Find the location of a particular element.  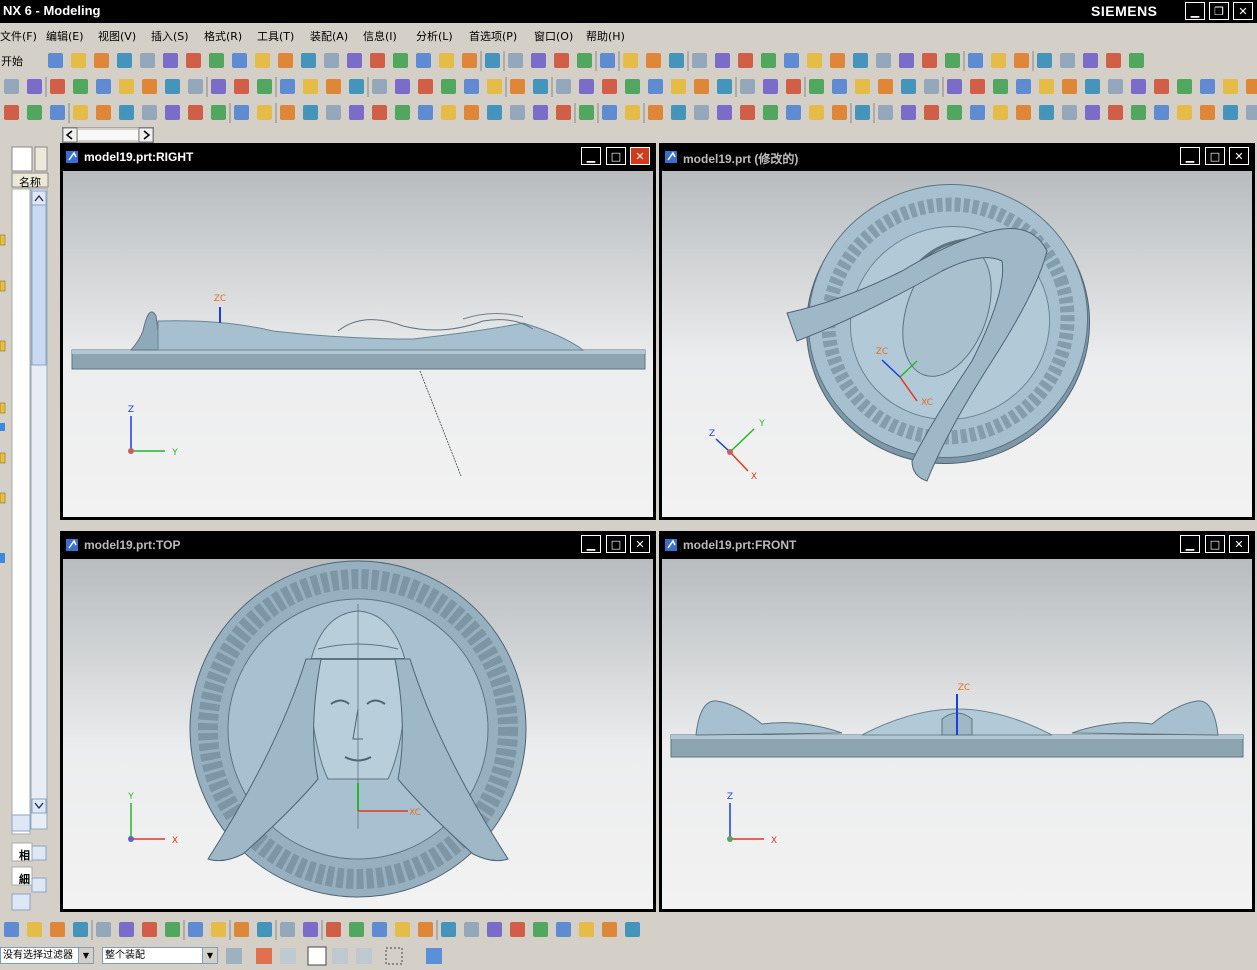

selection-tools is located at coordinates (337, 956).